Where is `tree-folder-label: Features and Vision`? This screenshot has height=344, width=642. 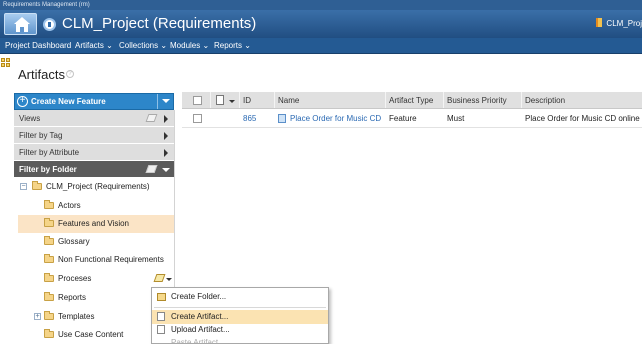 tree-folder-label: Features and Vision is located at coordinates (94, 223).